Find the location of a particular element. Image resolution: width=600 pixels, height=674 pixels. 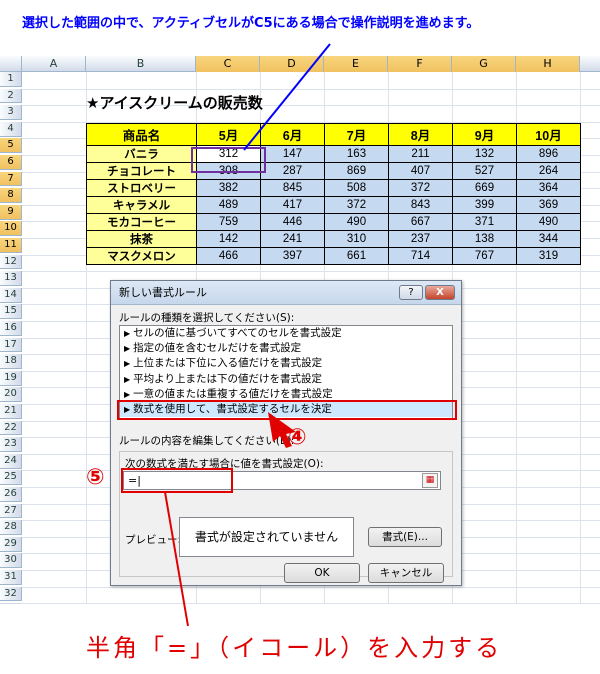

product-name-cell: バニラ is located at coordinates (141, 154).